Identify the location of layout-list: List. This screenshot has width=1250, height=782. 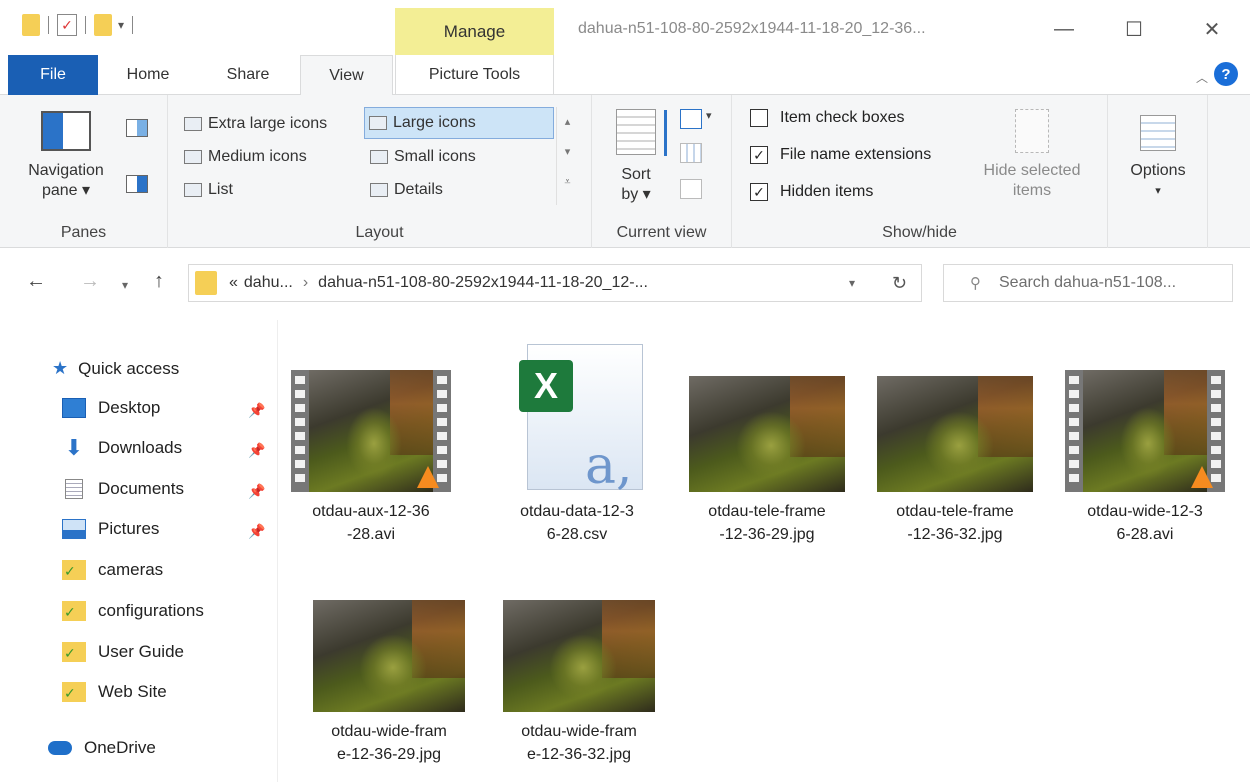
(272, 190).